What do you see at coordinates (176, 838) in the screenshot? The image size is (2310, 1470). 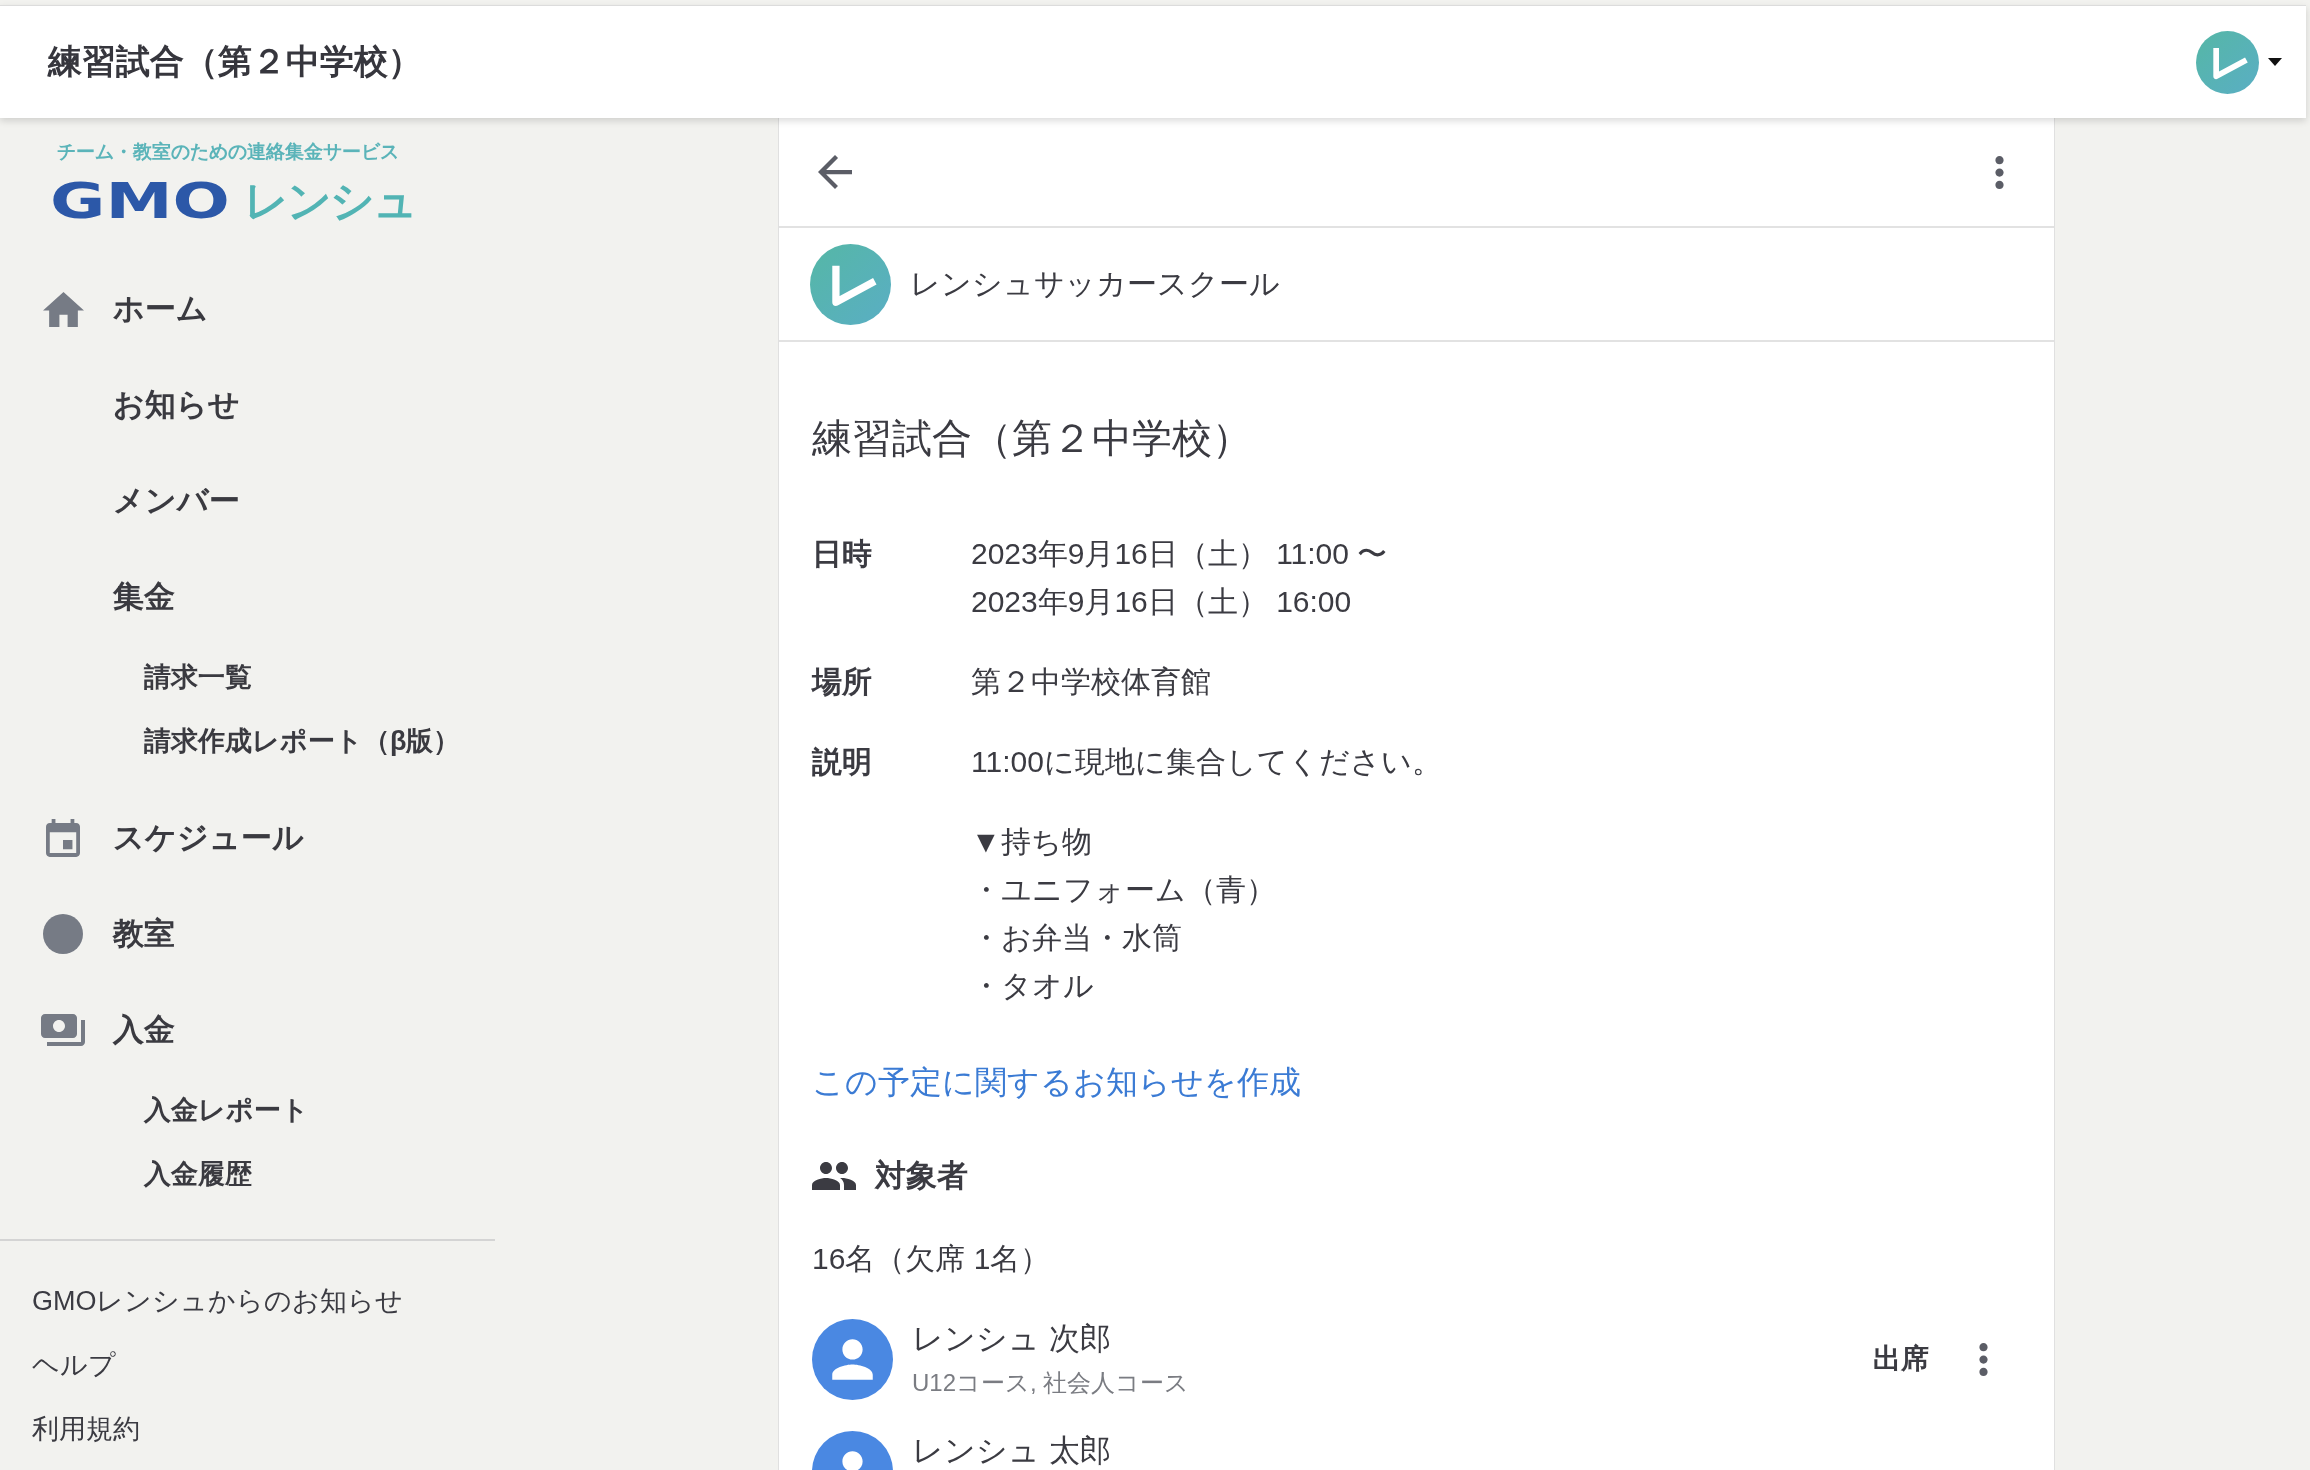 I see `nav-item: スケジュール` at bounding box center [176, 838].